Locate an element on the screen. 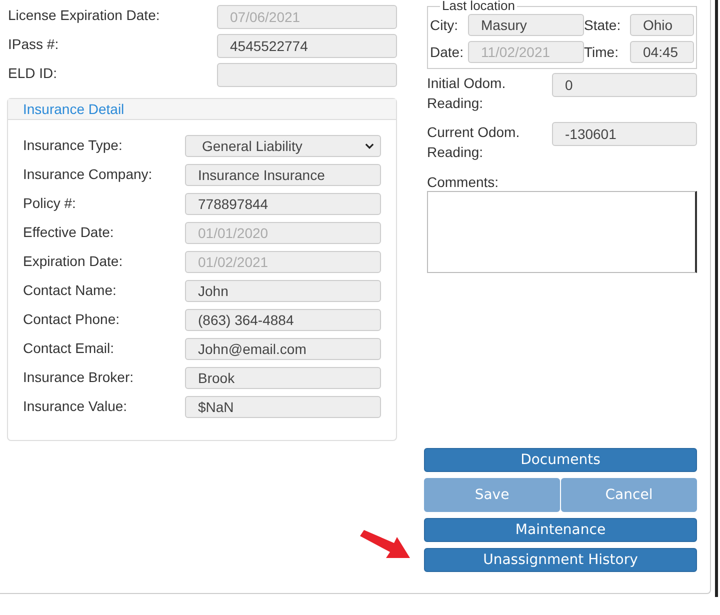  comments-field is located at coordinates (562, 232).